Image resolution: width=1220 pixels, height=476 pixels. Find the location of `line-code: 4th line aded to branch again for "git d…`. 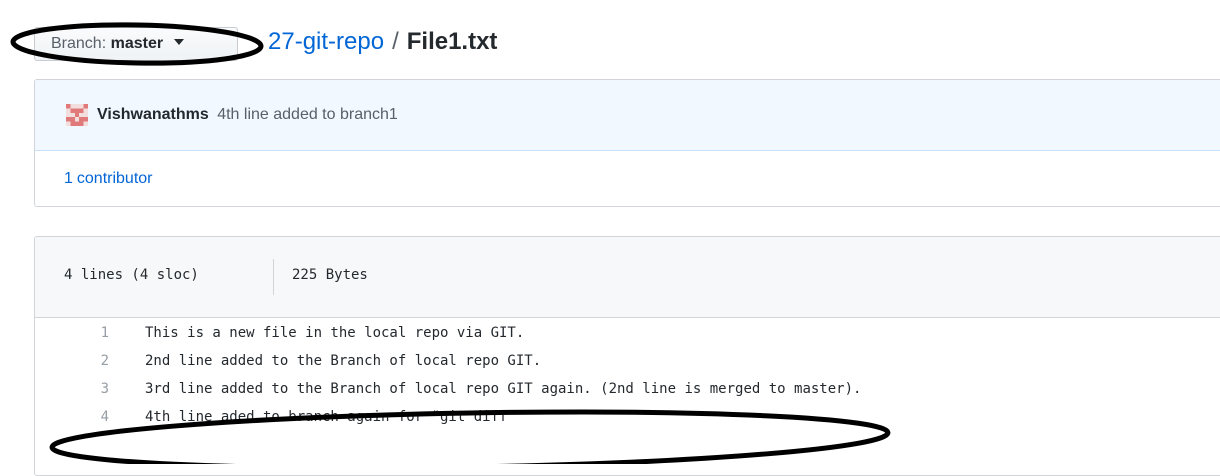

line-code: 4th line aded to branch again for "git d… is located at coordinates (330, 417).